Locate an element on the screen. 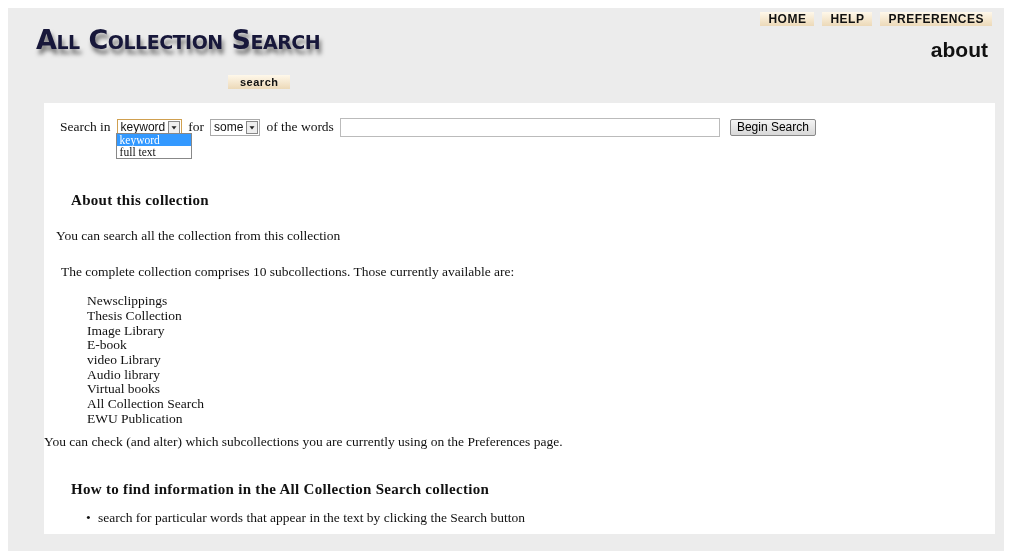 Image resolution: width=1012 pixels, height=551 pixels. subcollection-link: E-book is located at coordinates (107, 345).